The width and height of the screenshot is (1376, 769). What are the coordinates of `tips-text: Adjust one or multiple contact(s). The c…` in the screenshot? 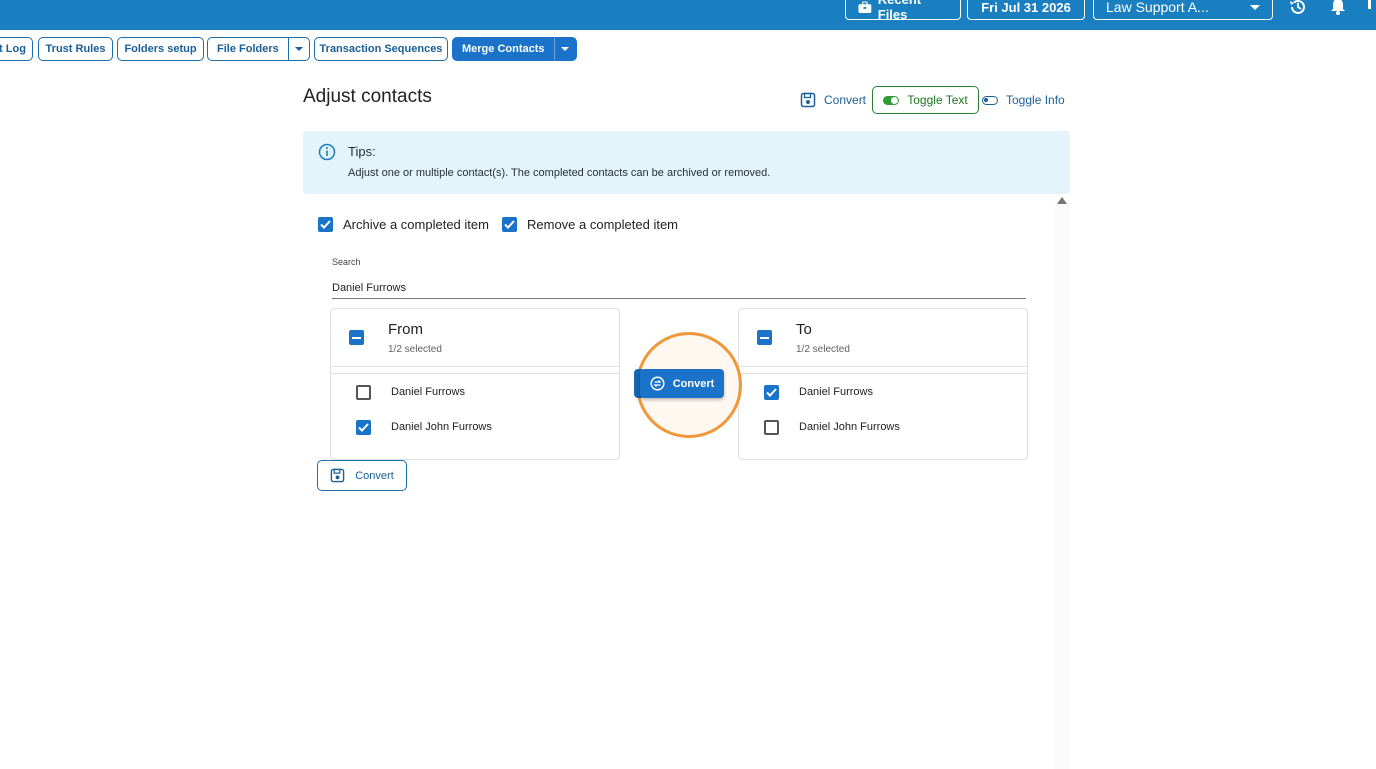 It's located at (559, 173).